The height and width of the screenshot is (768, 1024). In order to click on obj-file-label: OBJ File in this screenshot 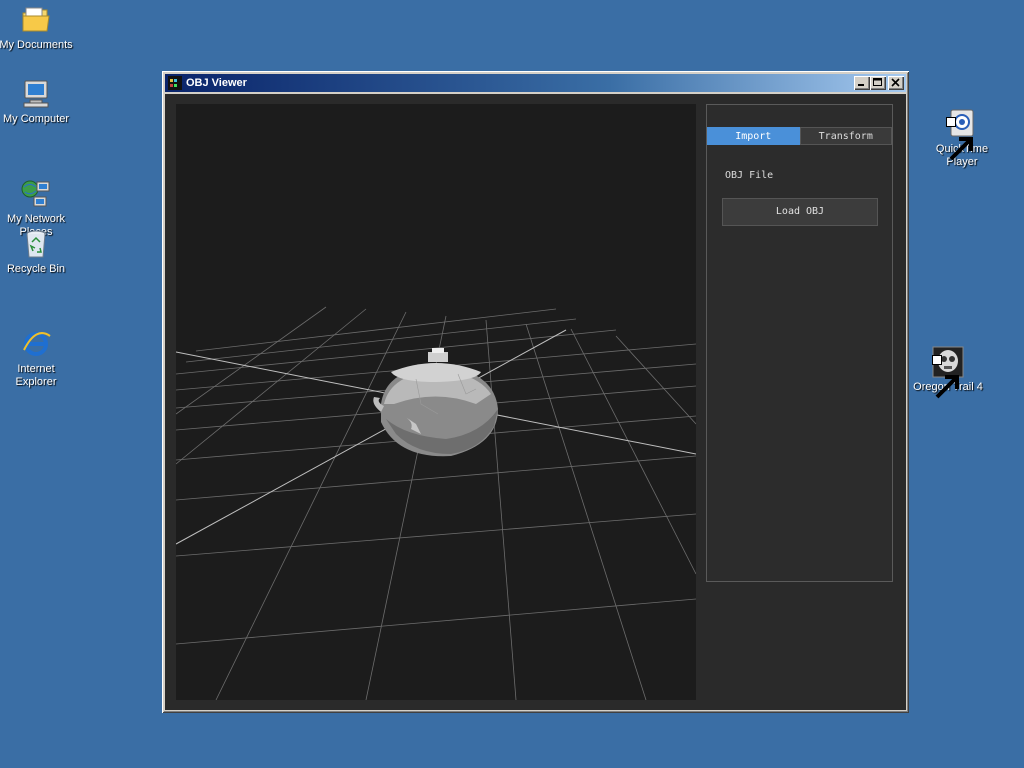, I will do `click(749, 175)`.